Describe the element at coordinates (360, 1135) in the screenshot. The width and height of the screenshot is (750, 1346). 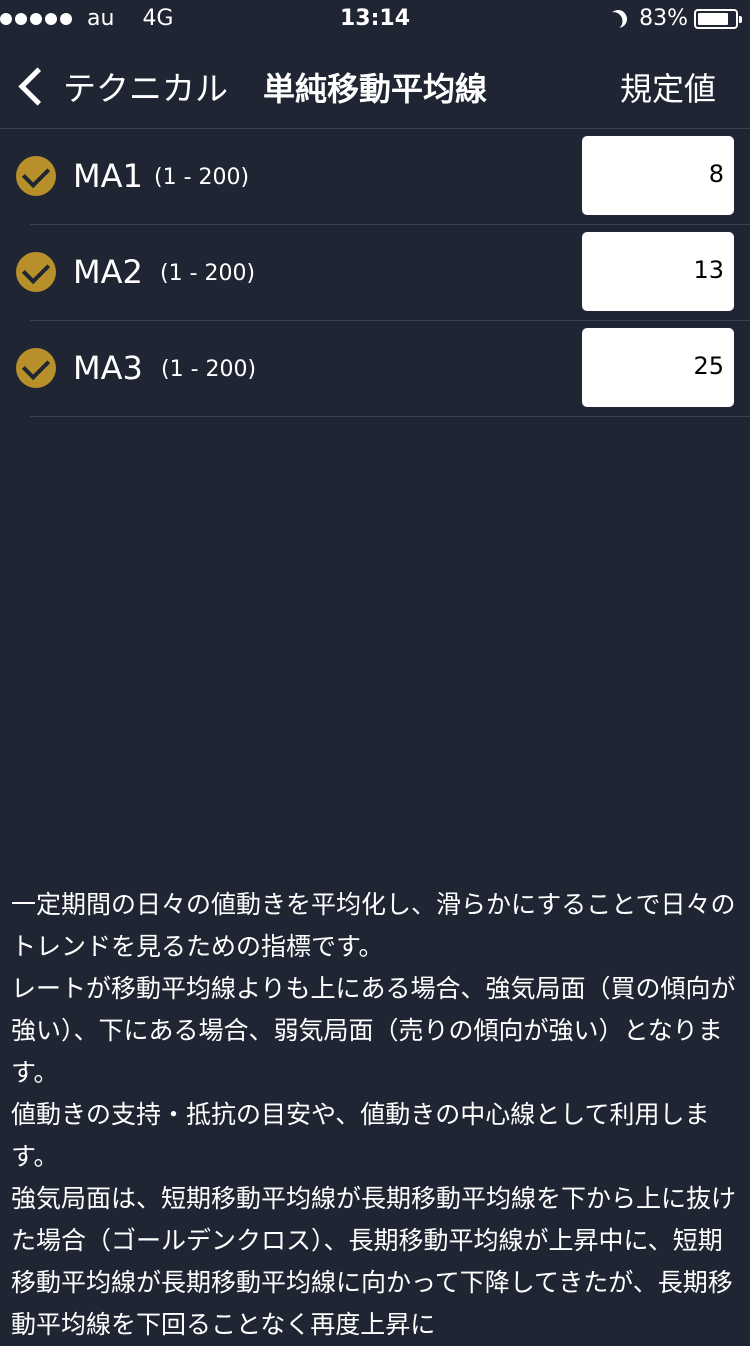
I see `description-paragraph: 値動きの支持・抵抗の目安や、値動きの中心線として利用します。` at that location.